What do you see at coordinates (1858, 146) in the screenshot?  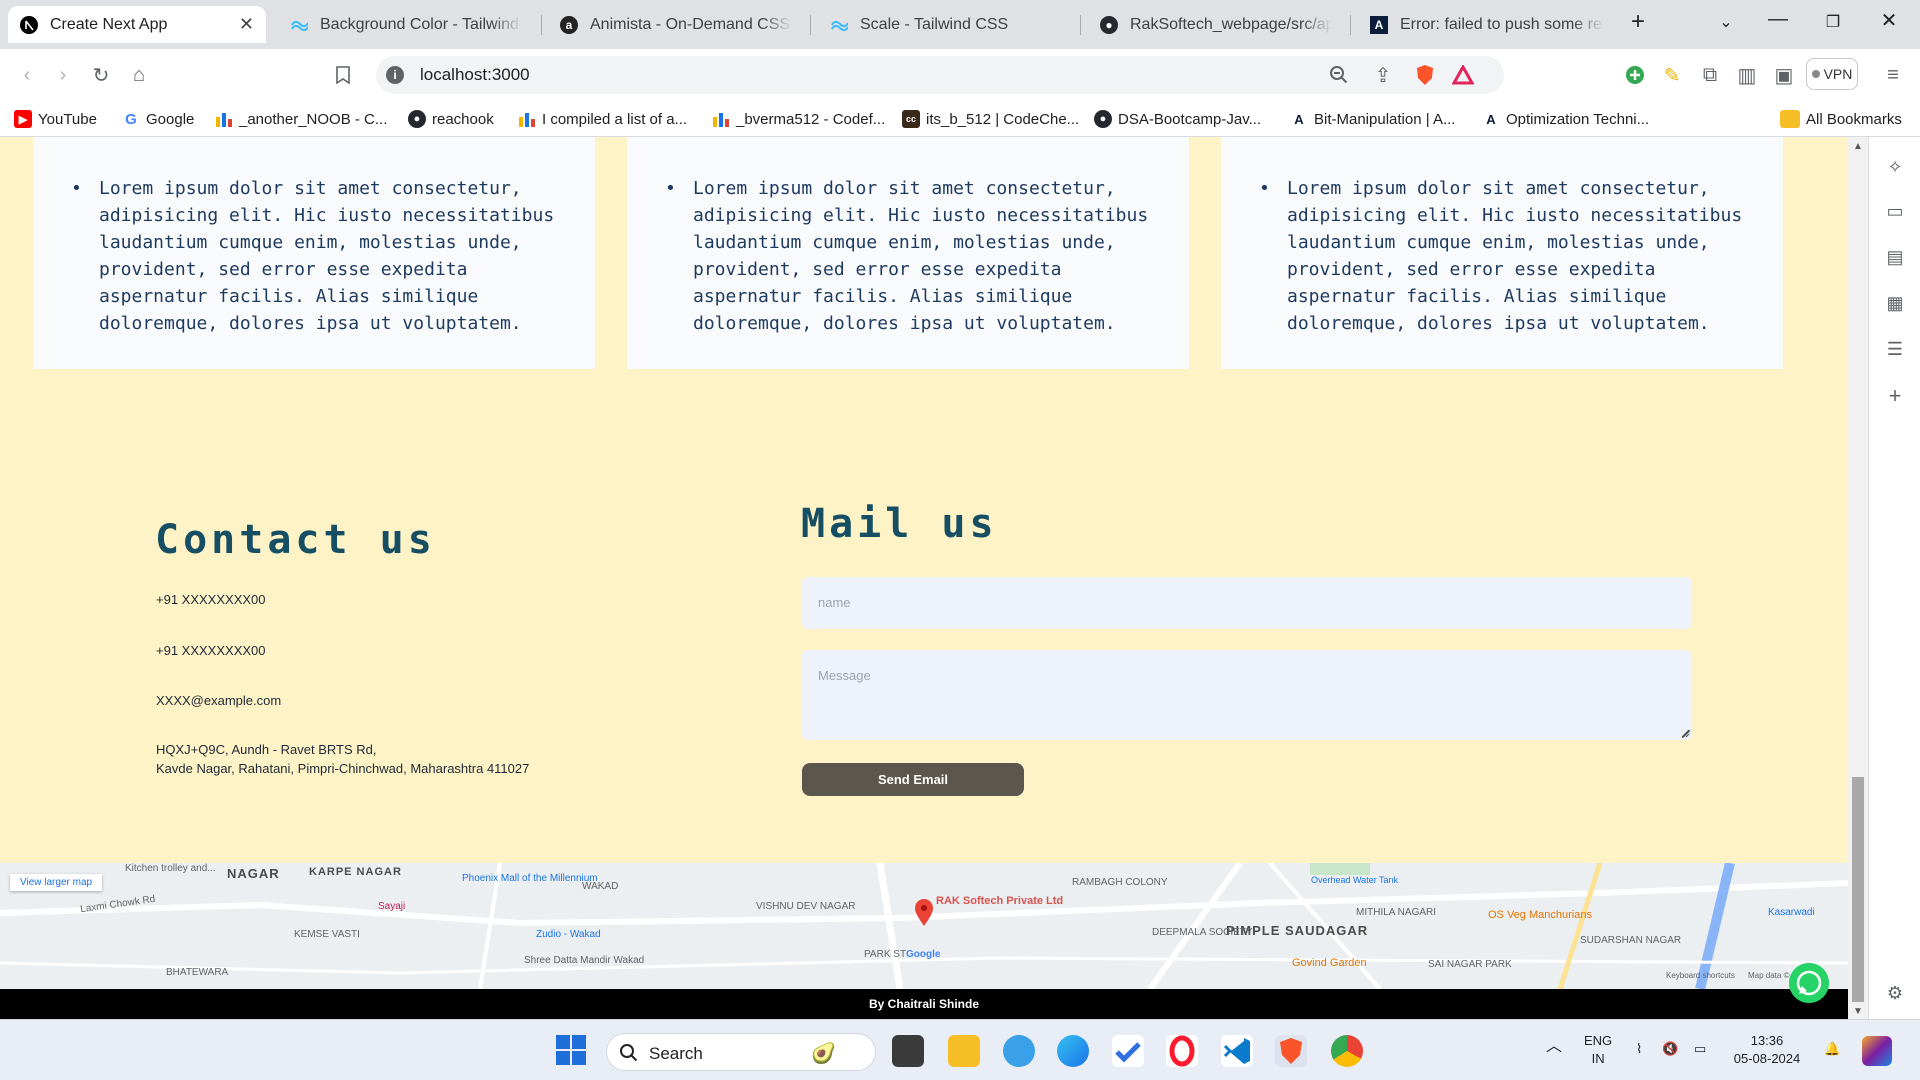 I see `scroll-up-icon: ▲` at bounding box center [1858, 146].